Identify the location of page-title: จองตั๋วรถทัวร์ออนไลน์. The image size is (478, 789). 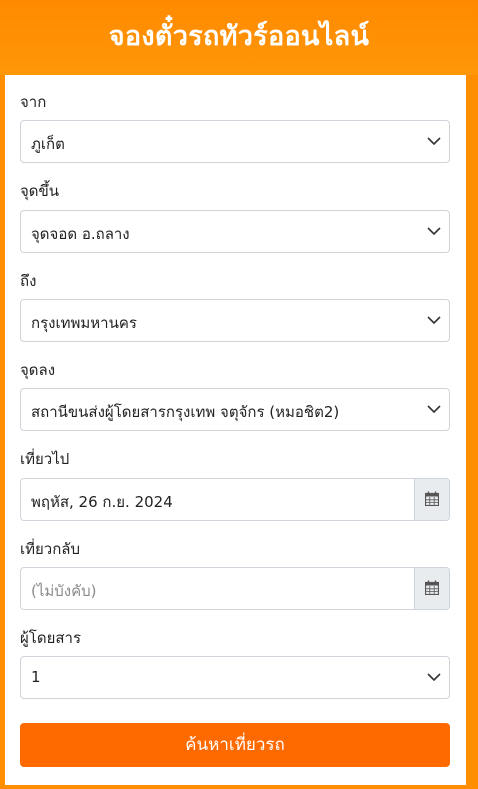
(239, 36).